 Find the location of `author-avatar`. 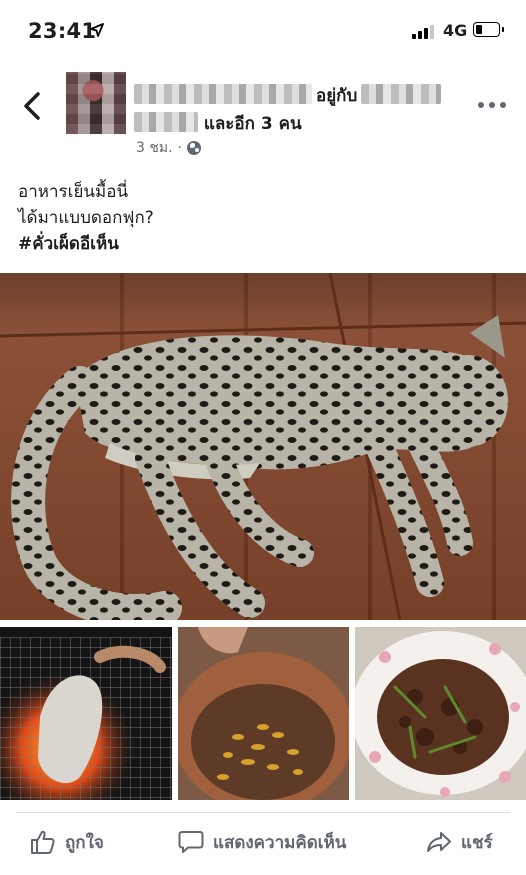

author-avatar is located at coordinates (96, 103).